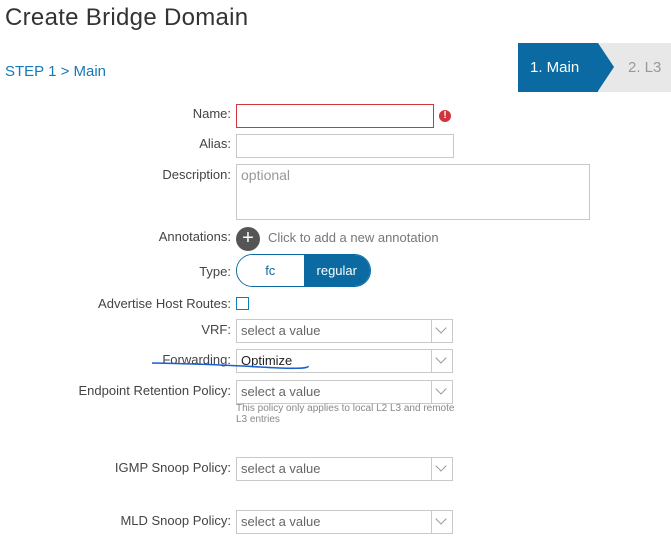 This screenshot has height=550, width=671. What do you see at coordinates (216, 329) in the screenshot?
I see `vrf-label: VRF:` at bounding box center [216, 329].